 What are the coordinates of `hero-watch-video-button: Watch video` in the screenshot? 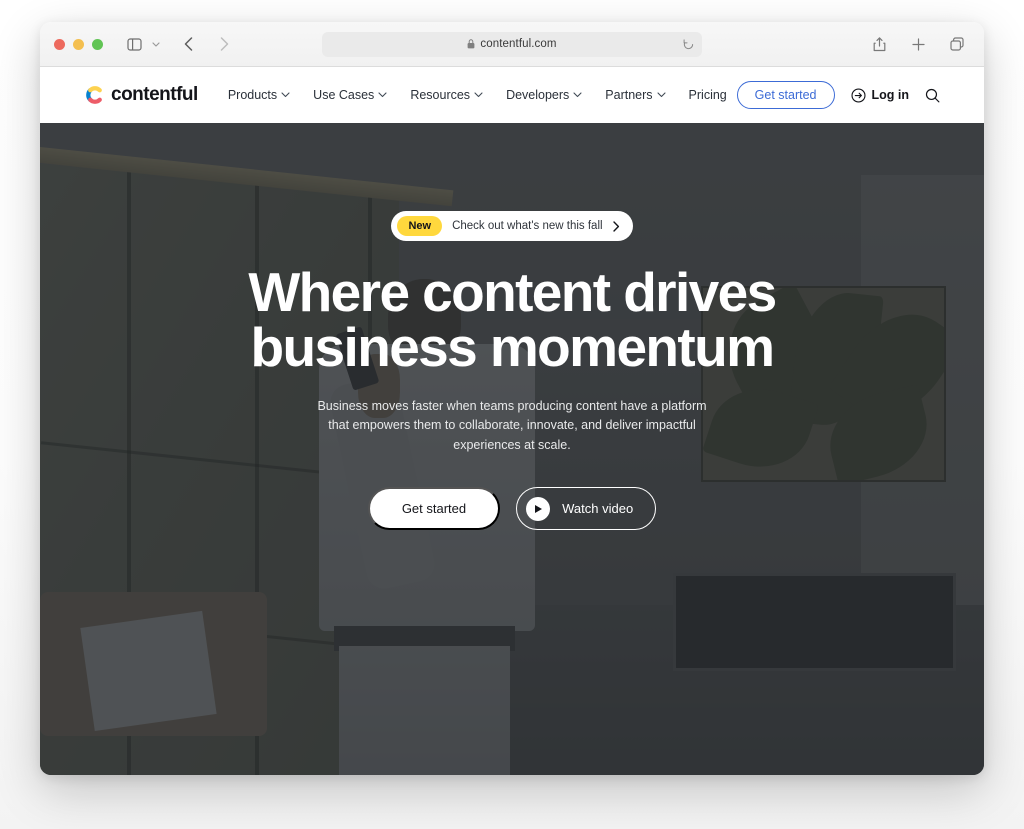 It's located at (586, 509).